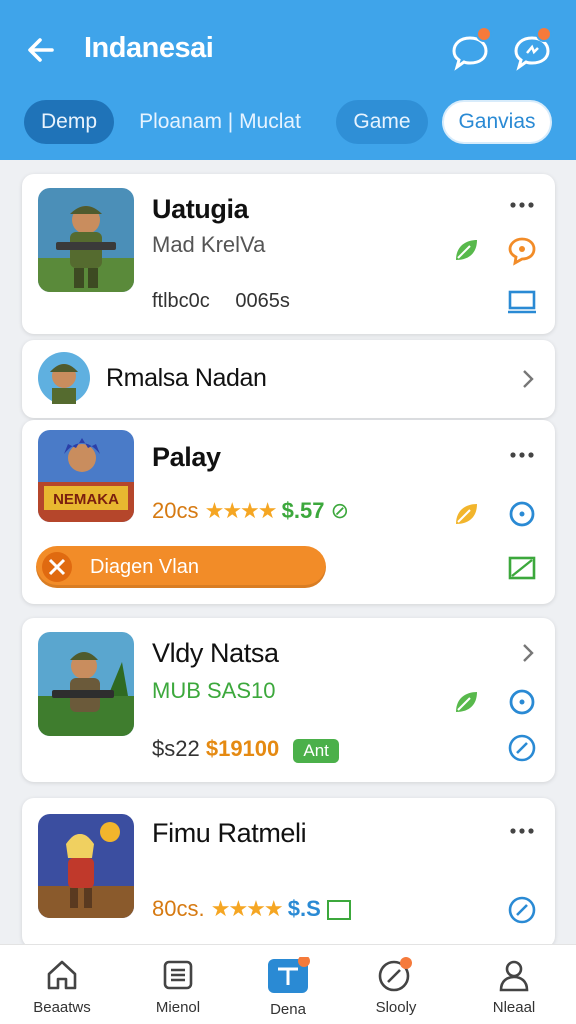  I want to click on tab-game: Game, so click(382, 122).